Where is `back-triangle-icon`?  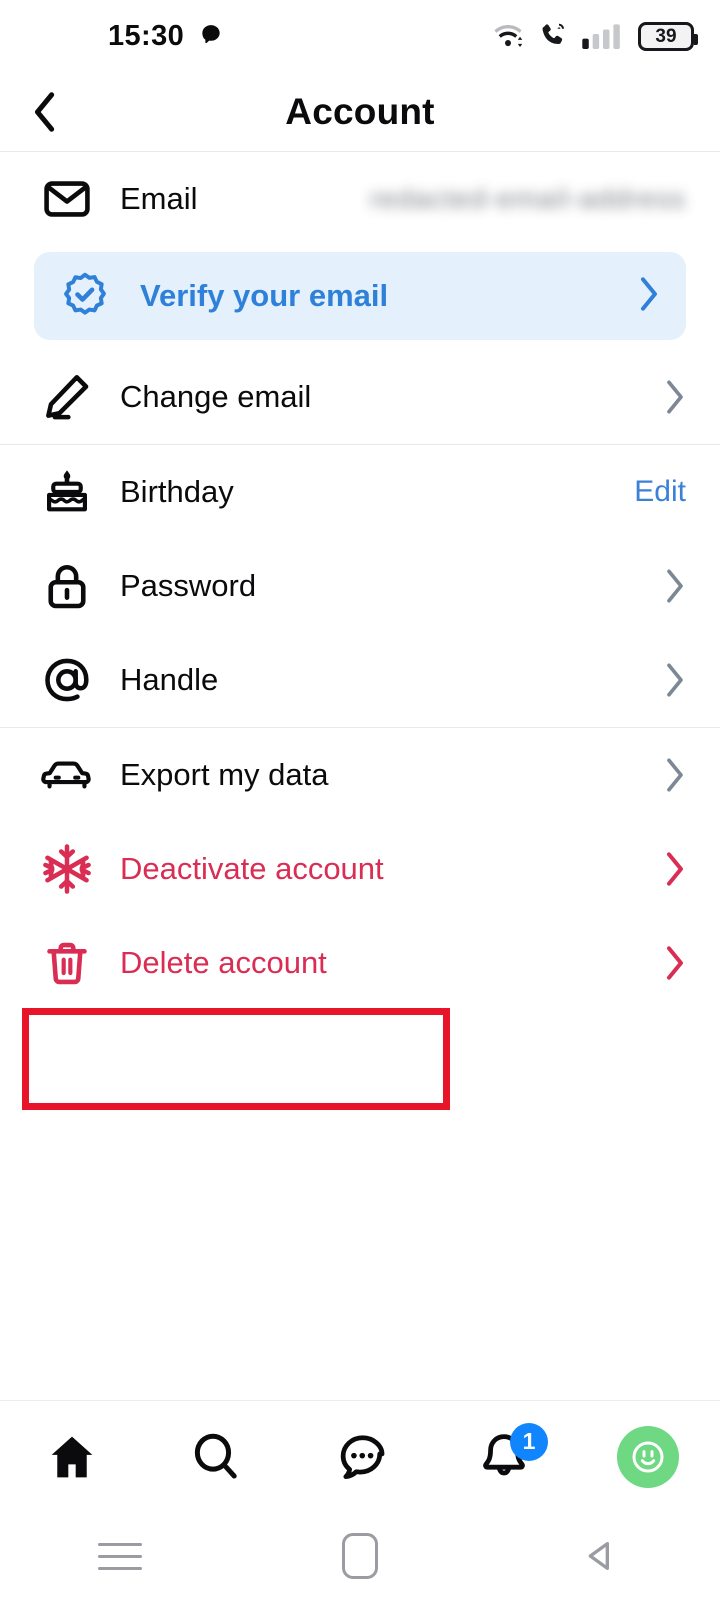
back-triangle-icon is located at coordinates (598, 1556).